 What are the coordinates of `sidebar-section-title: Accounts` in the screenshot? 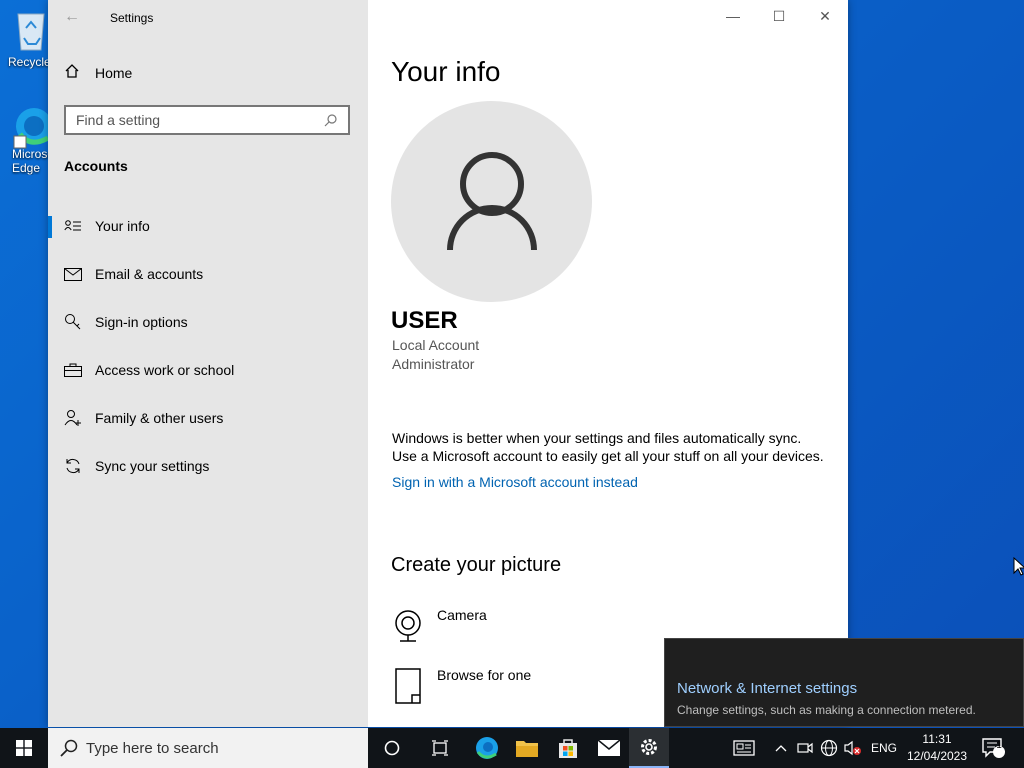 It's located at (96, 166).